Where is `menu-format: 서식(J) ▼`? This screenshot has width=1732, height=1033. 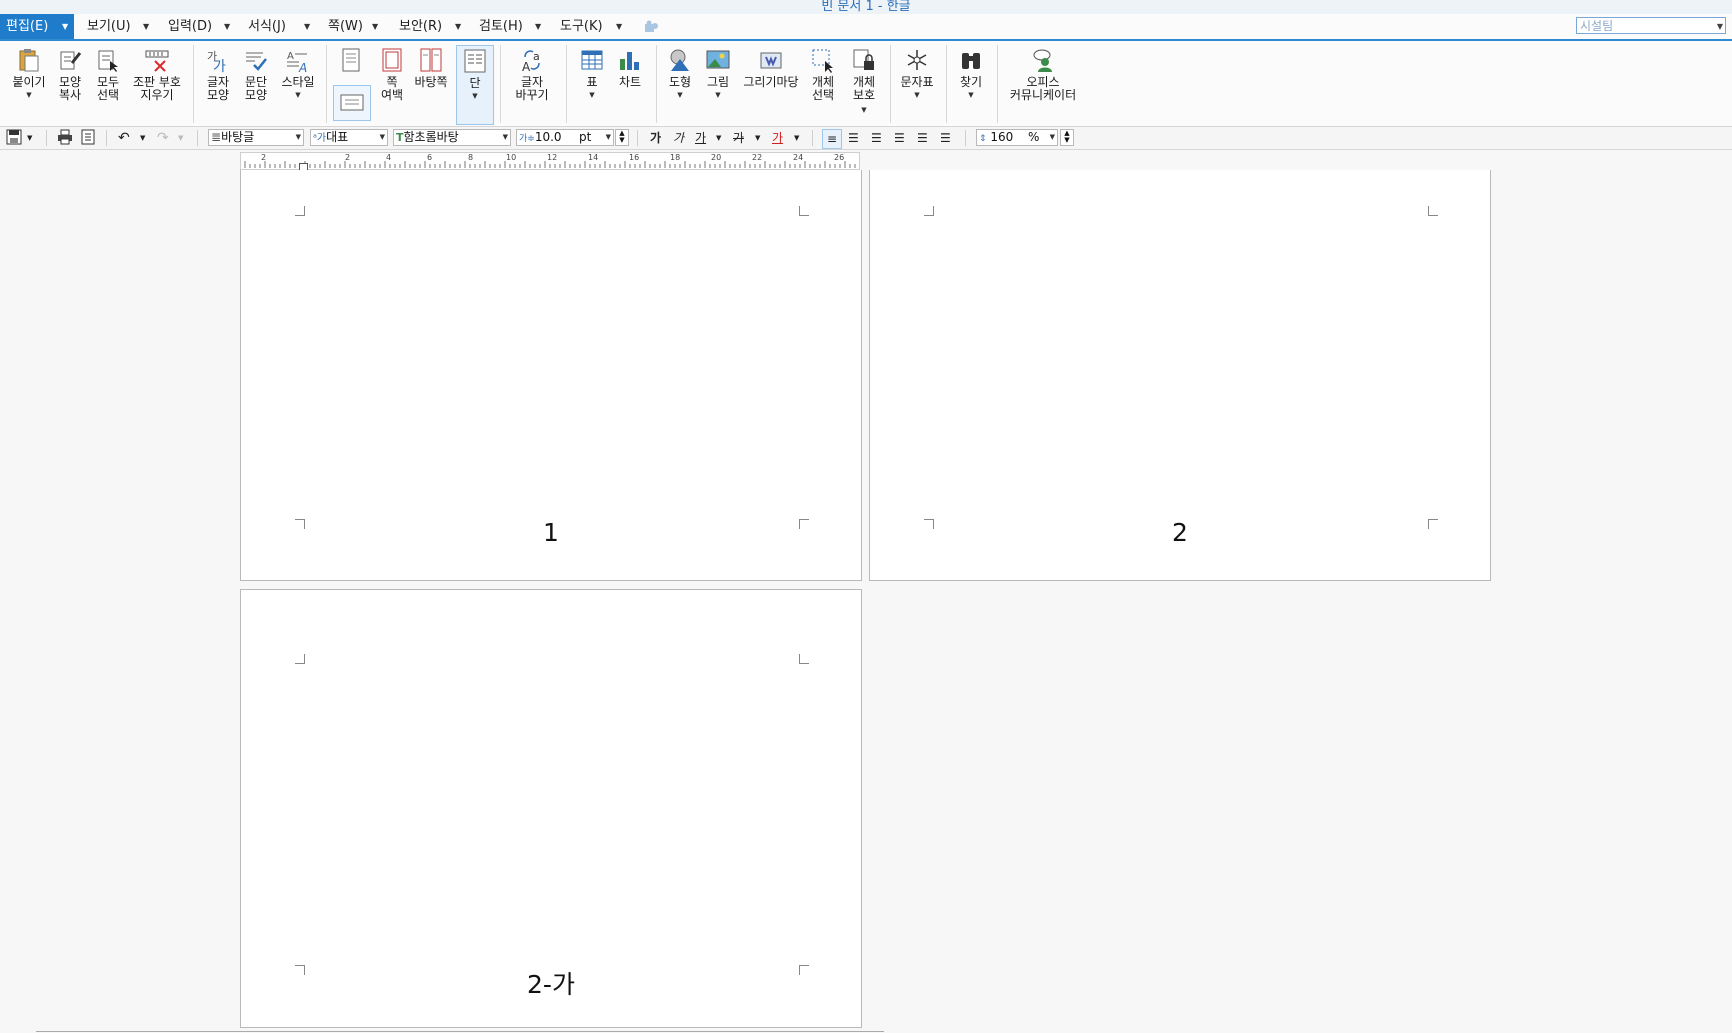 menu-format: 서식(J) ▼ is located at coordinates (279, 26).